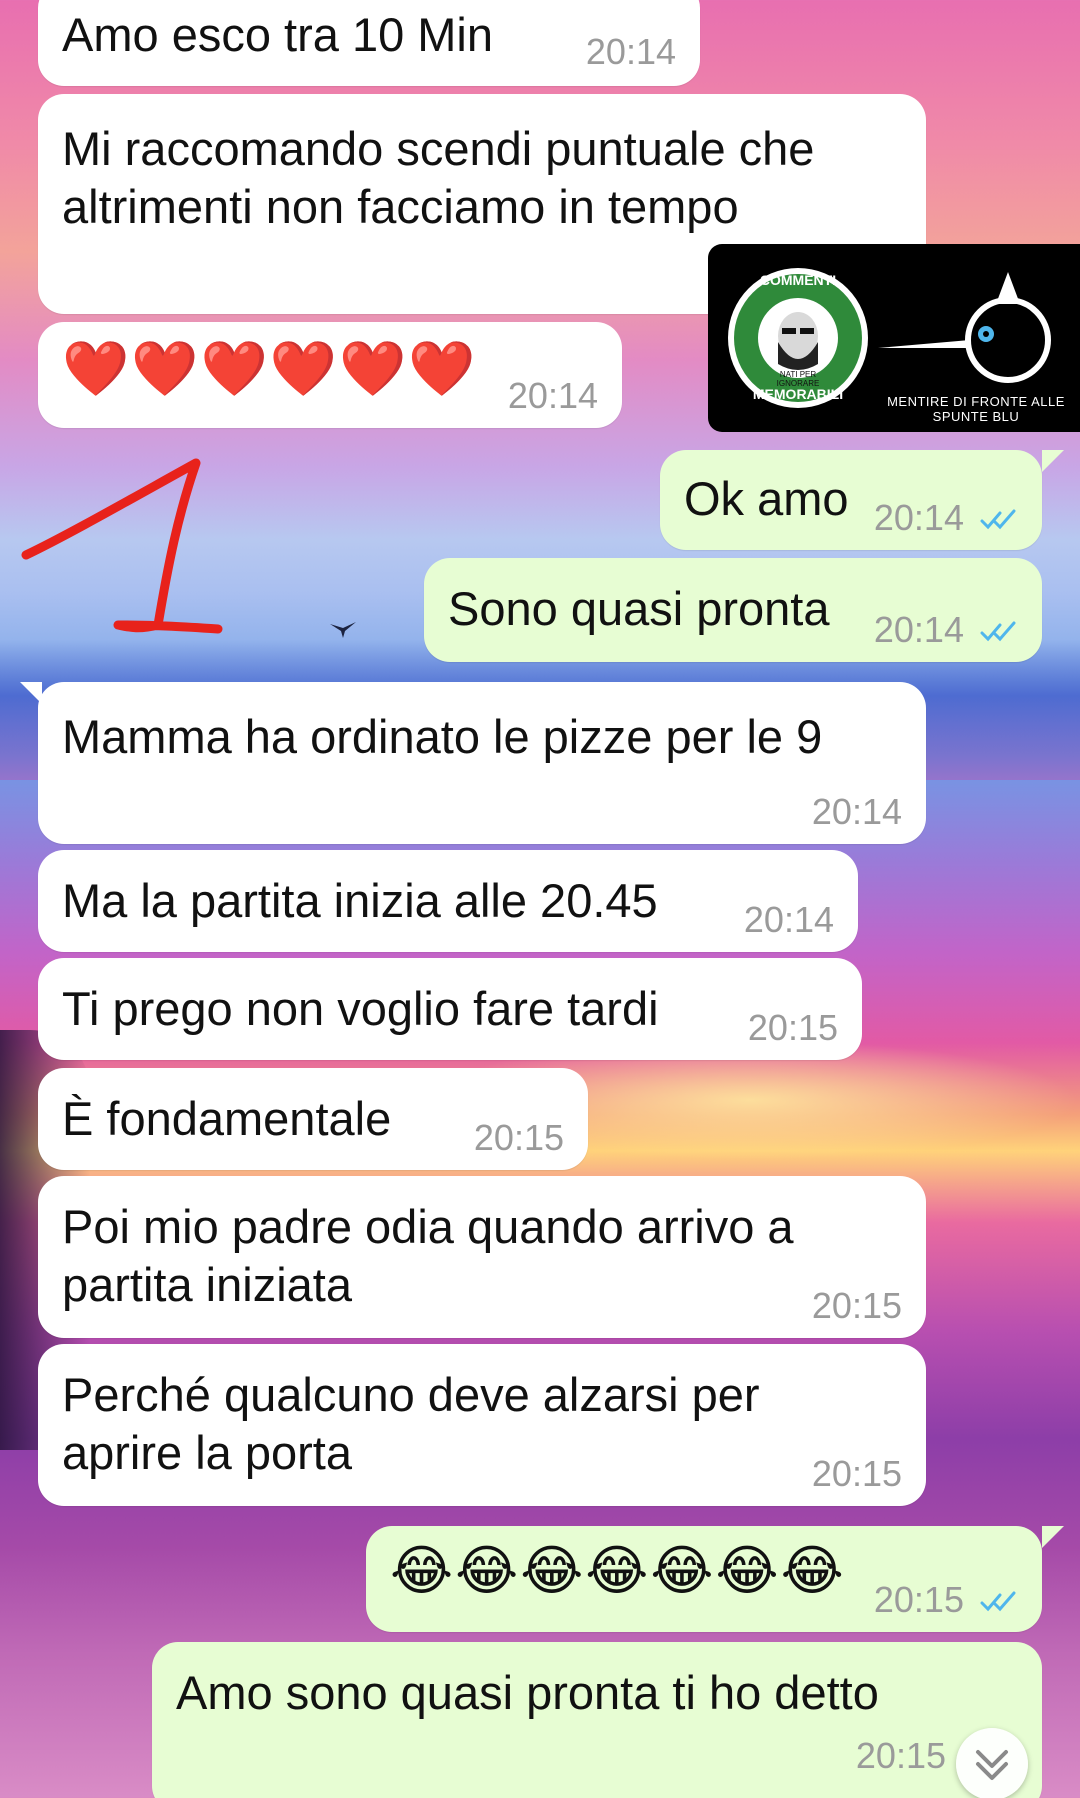  Describe the element at coordinates (527, 1692) in the screenshot. I see `message-text: Amo sono quasi pronta ti ho detto` at that location.